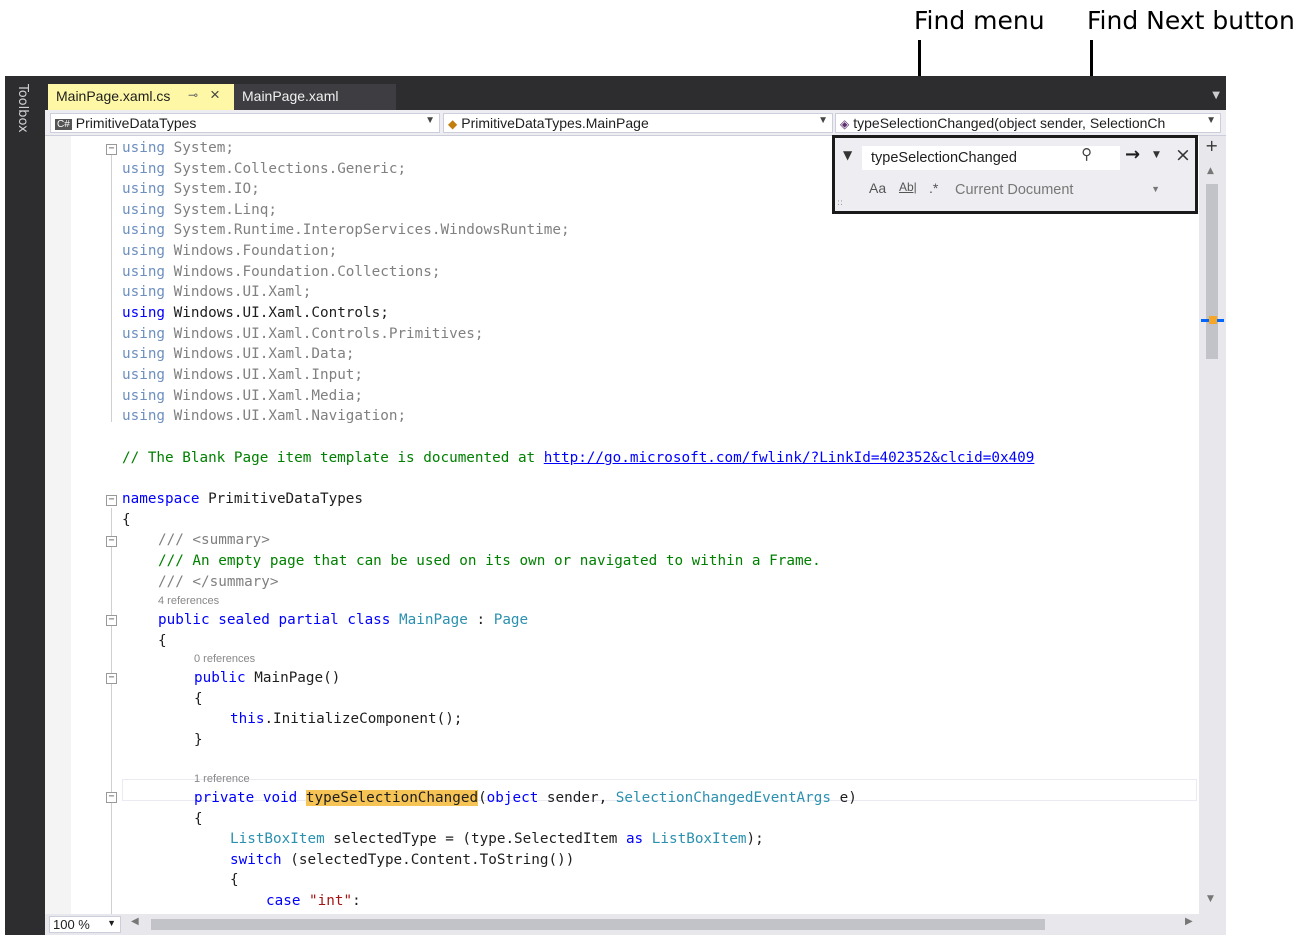 Image resolution: width=1313 pixels, height=935 pixels. What do you see at coordinates (845, 124) in the screenshot?
I see `method-icon: ◈` at bounding box center [845, 124].